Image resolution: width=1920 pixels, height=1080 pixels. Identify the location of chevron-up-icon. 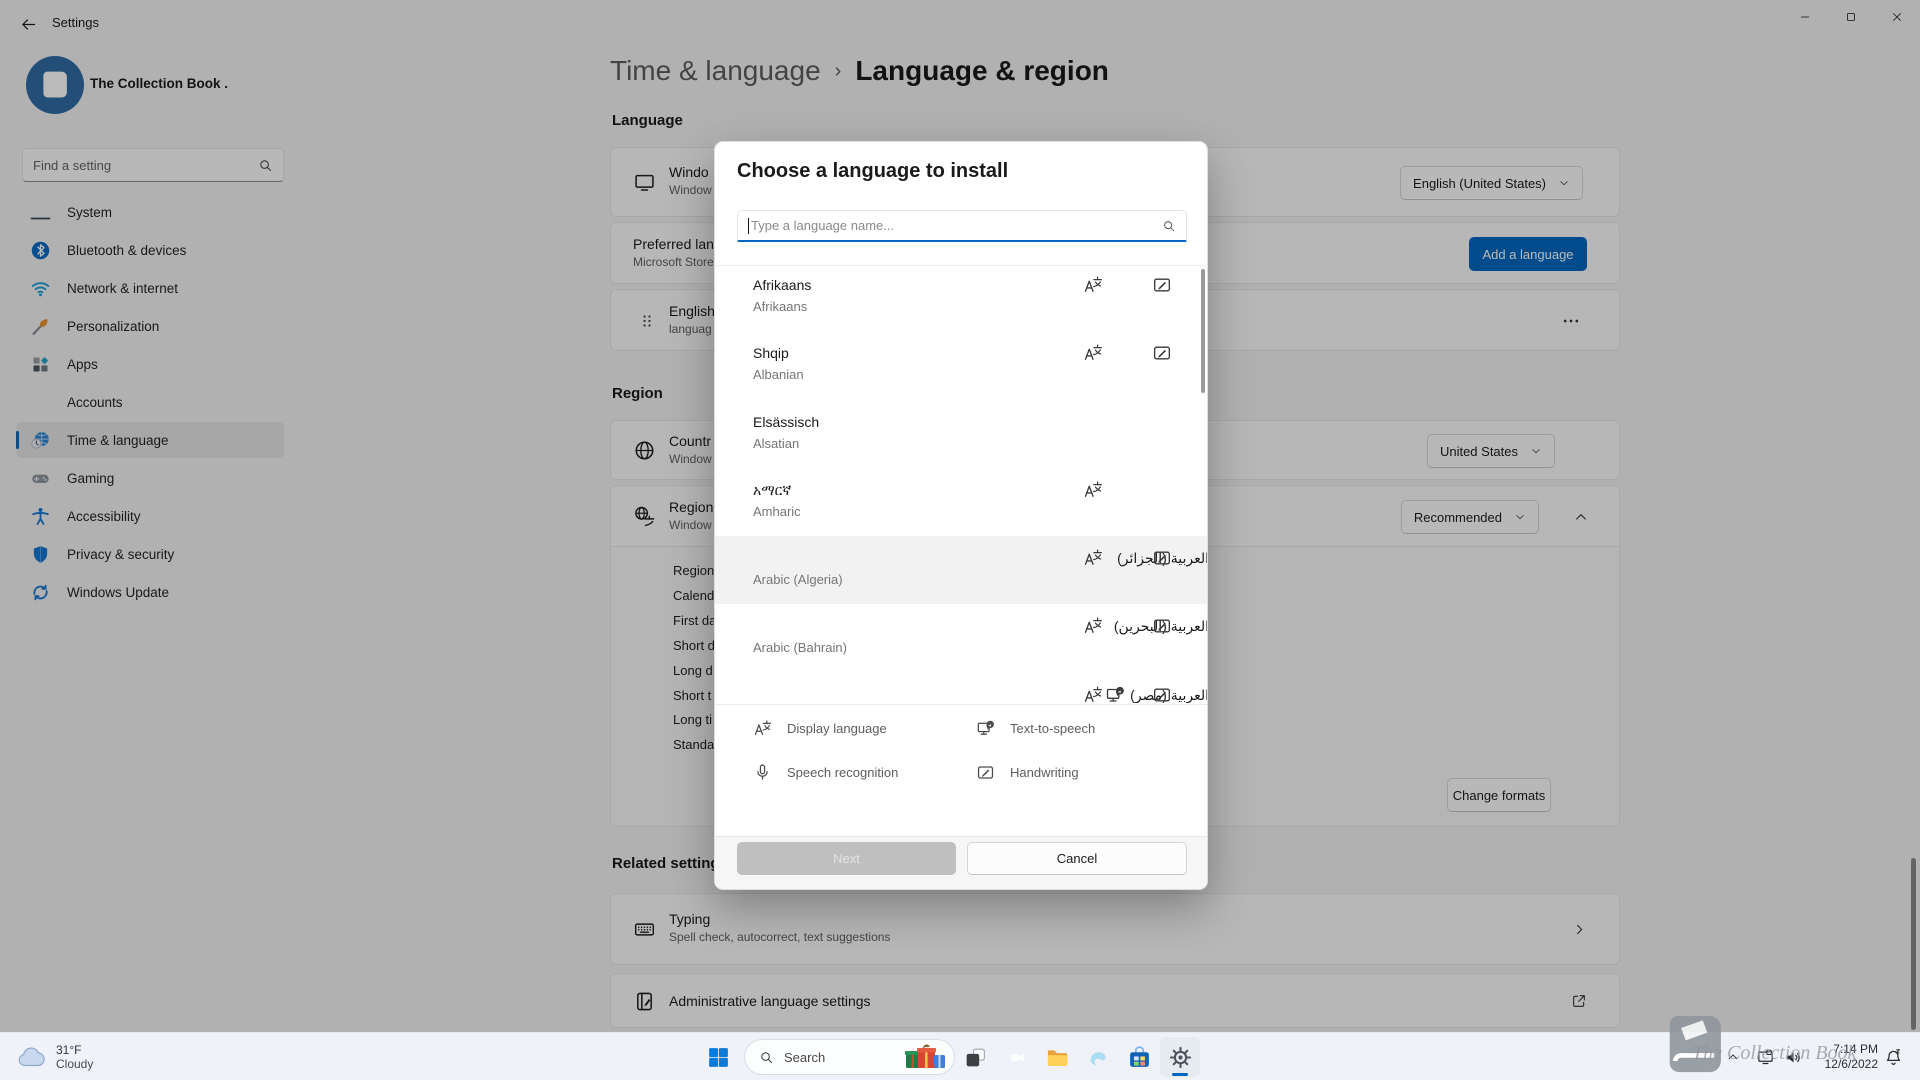
(1733, 1057).